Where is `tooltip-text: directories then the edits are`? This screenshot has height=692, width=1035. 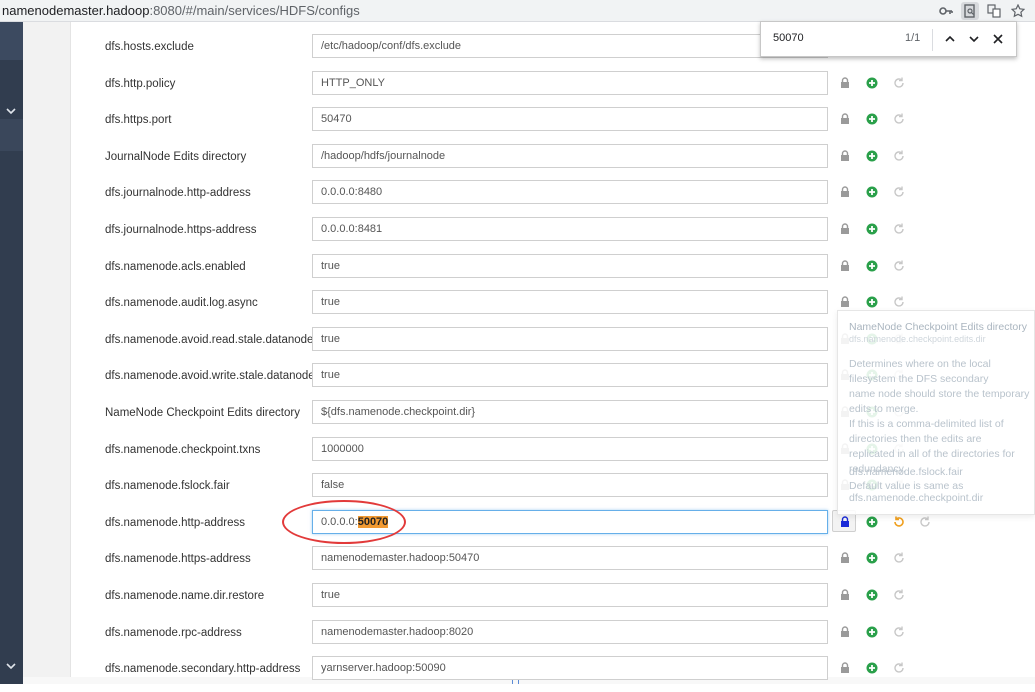 tooltip-text: directories then the edits are is located at coordinates (915, 439).